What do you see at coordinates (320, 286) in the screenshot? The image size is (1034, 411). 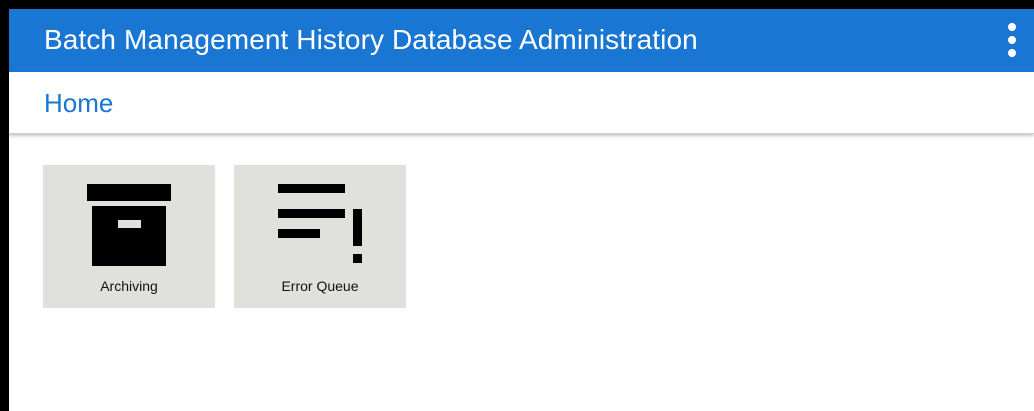 I see `error-queue-tile-label: Error Queue` at bounding box center [320, 286].